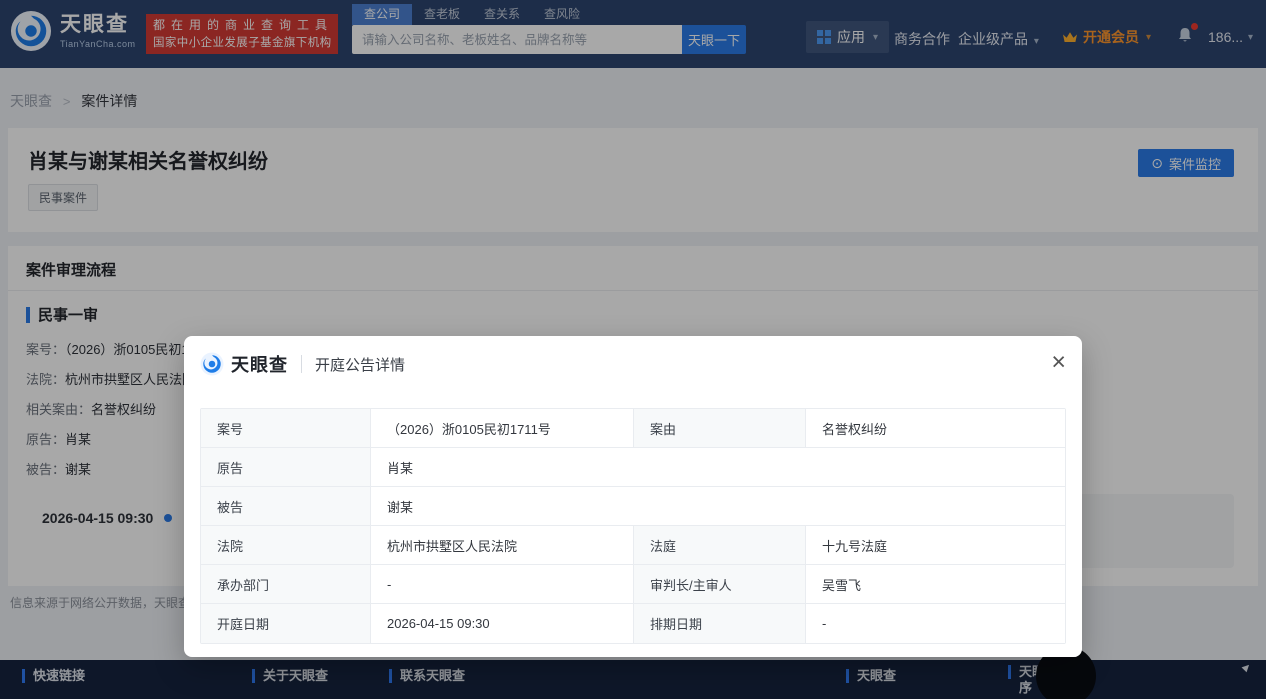 The width and height of the screenshot is (1266, 699). I want to click on courtroom-value-cell: 十九号法庭, so click(935, 545).